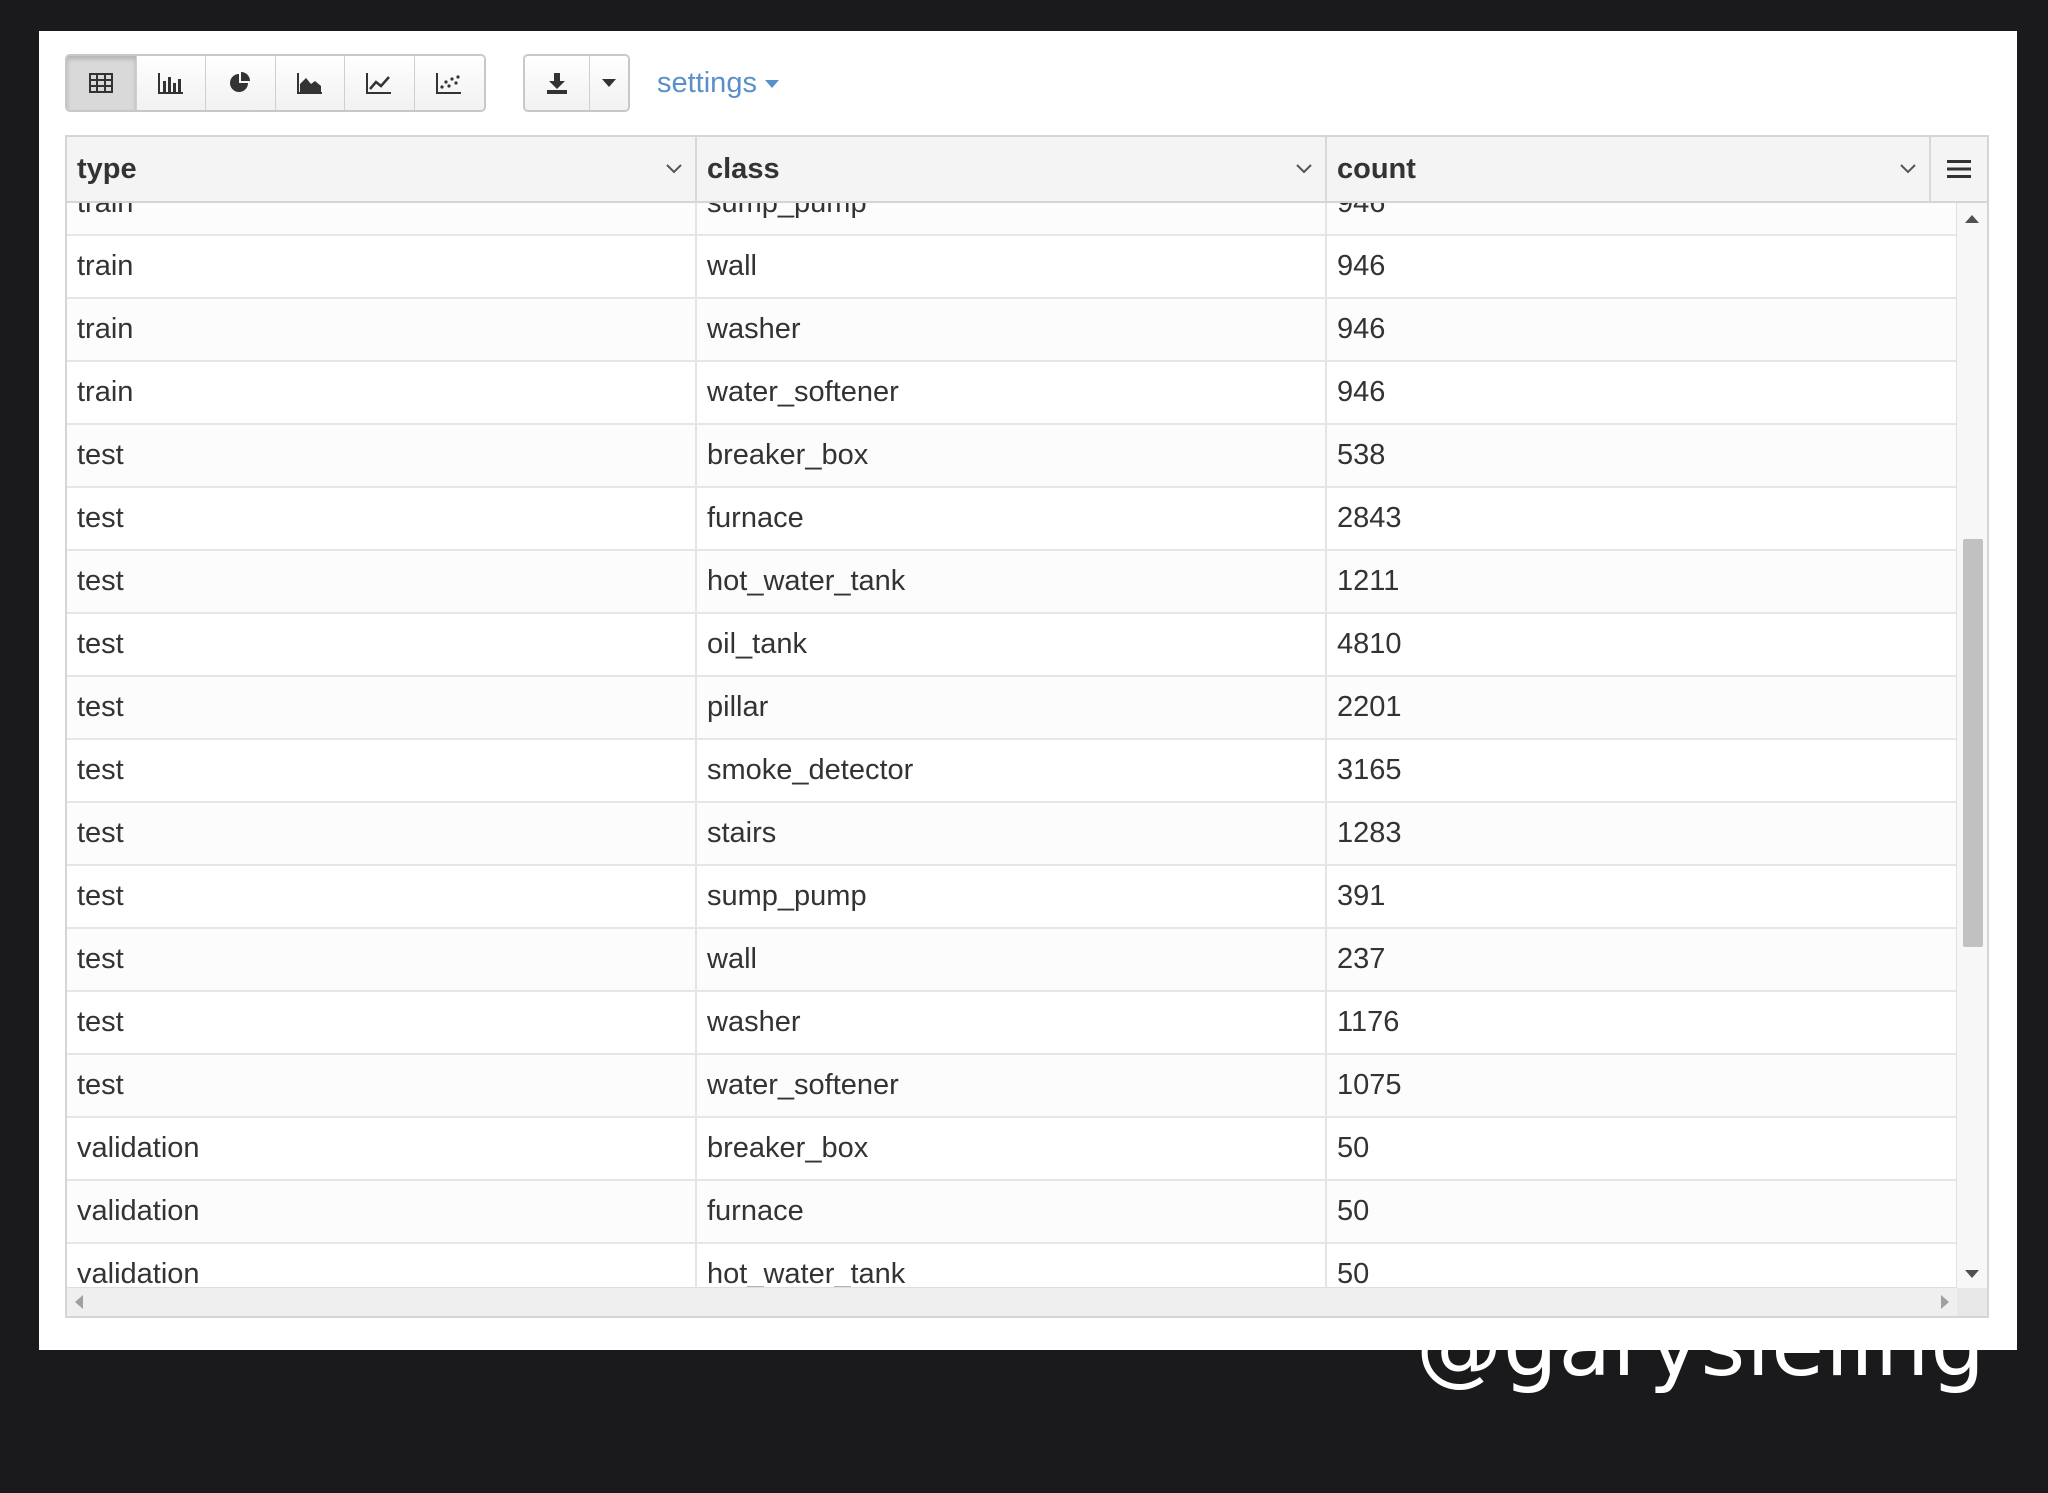 The width and height of the screenshot is (2048, 1493). I want to click on line-chart-icon, so click(379, 83).